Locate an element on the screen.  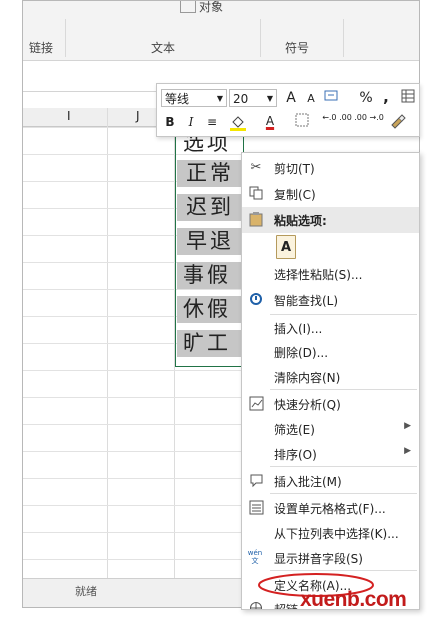
cell-personal-leave: 事假 is located at coordinates (209, 275).